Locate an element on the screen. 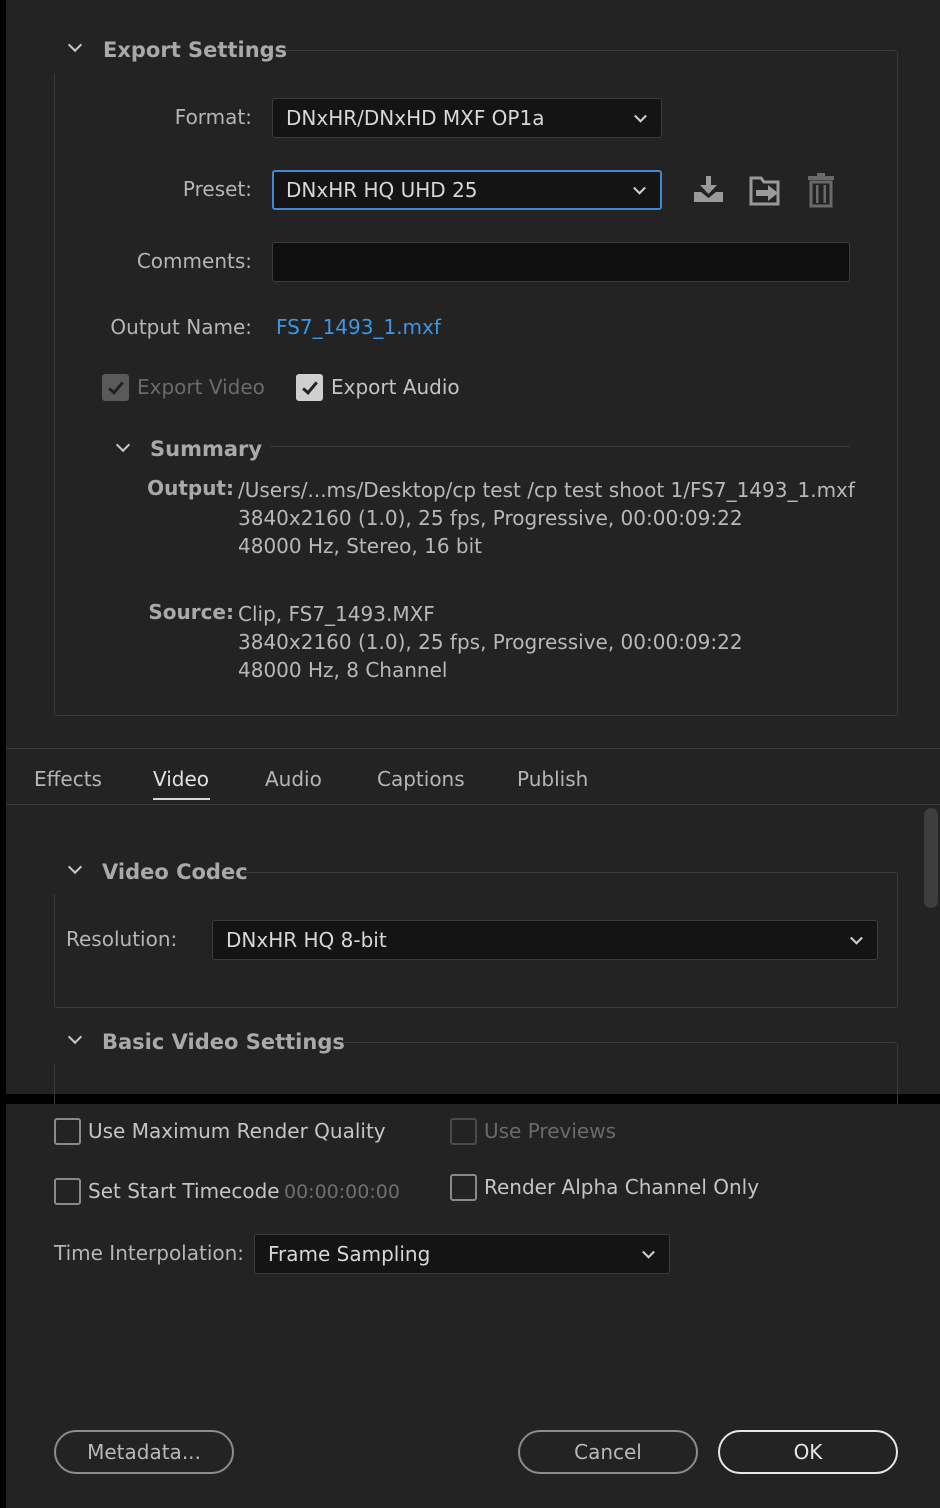  summary-source-line: 48000 Hz, 8 Channel is located at coordinates (343, 670).